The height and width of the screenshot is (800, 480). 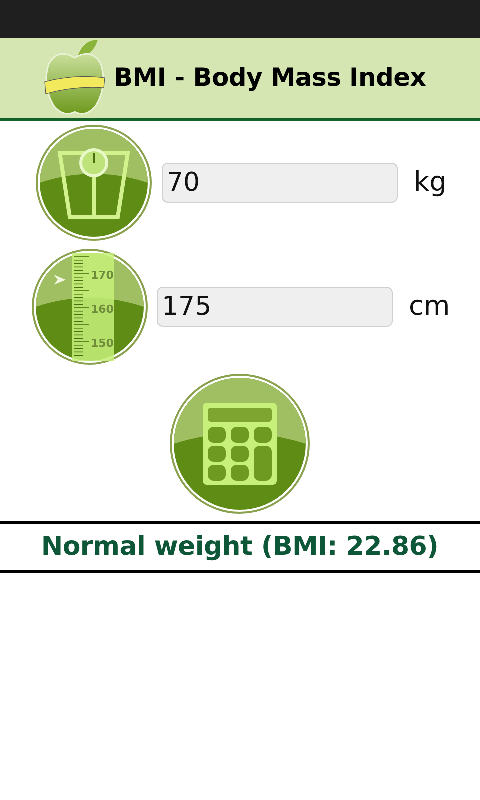 What do you see at coordinates (94, 183) in the screenshot?
I see `scale-icon` at bounding box center [94, 183].